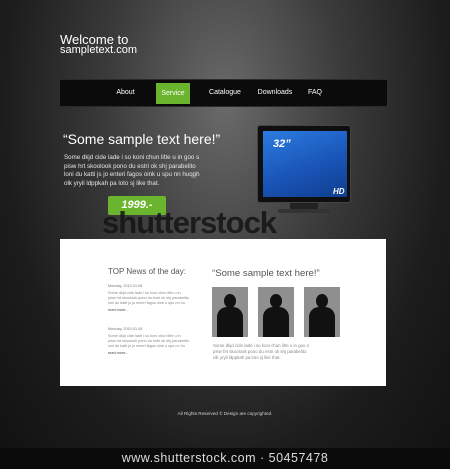  I want to click on news-title: TOP News of the day:, so click(147, 271).